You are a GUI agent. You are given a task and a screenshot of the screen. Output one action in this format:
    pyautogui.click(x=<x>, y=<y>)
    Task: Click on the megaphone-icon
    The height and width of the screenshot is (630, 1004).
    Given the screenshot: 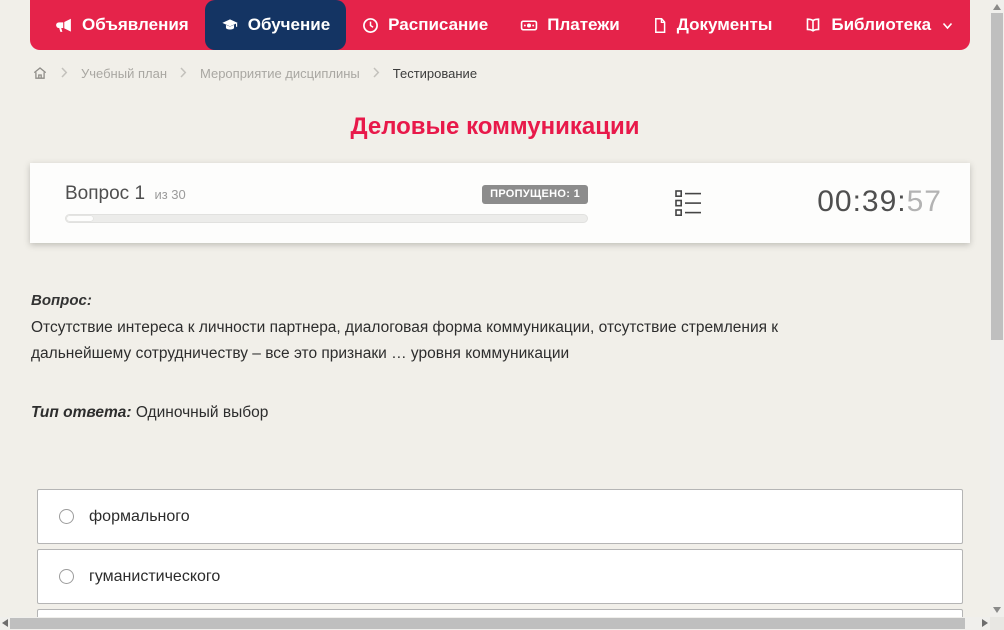 What is the action you would take?
    pyautogui.click(x=64, y=25)
    